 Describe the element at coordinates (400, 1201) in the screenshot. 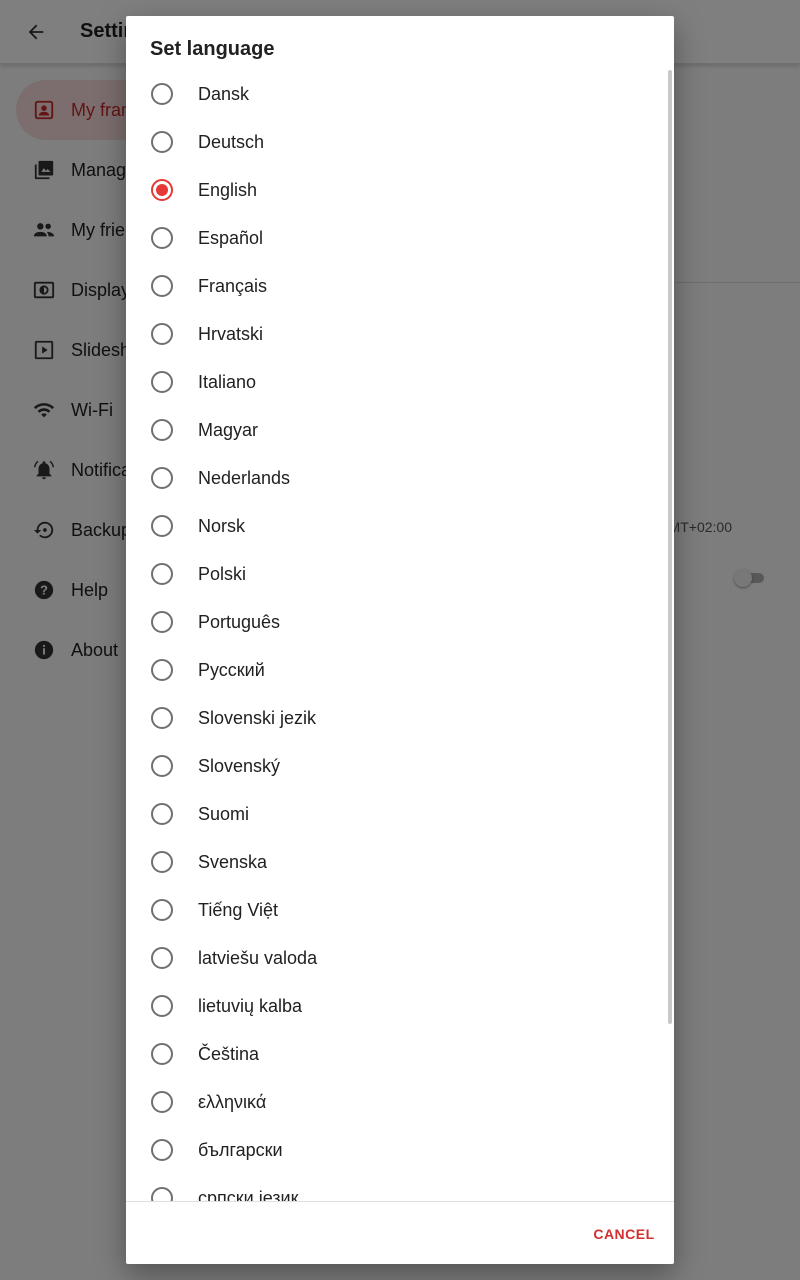

I see `dialog-divider` at that location.